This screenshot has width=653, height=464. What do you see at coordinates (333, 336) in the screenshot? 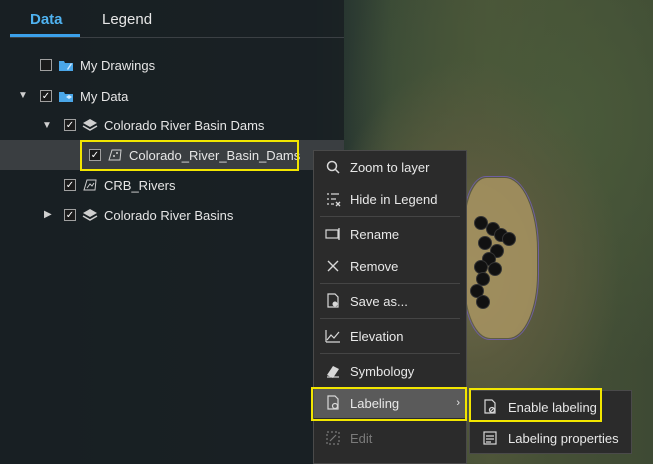
I see `elevation-icon` at bounding box center [333, 336].